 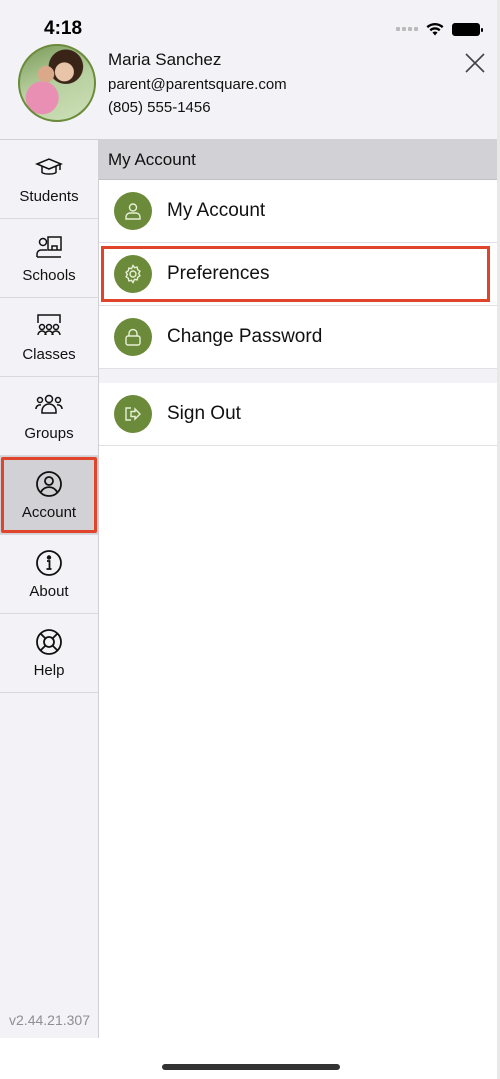 I want to click on menu-item-label: My Account, so click(x=216, y=210).